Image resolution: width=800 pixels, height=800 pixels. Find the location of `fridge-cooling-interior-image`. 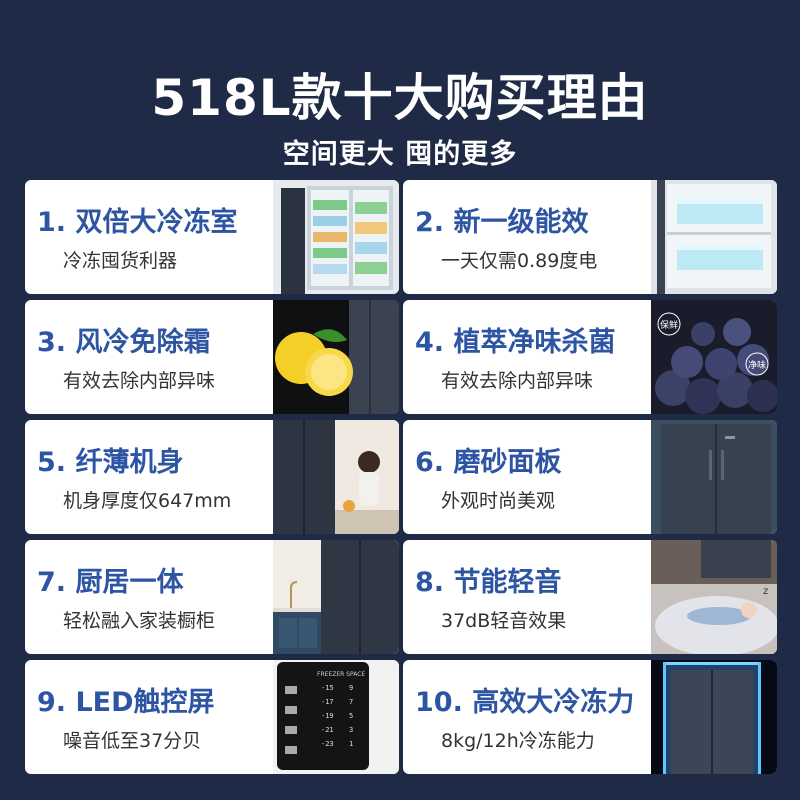

fridge-cooling-interior-image is located at coordinates (714, 237).